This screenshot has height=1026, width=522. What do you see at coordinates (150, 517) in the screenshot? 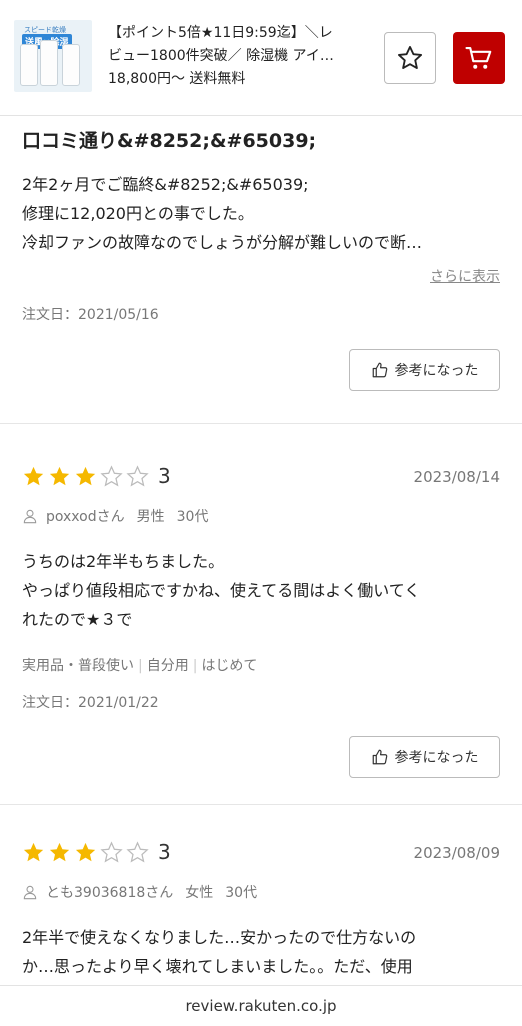
I see `reviewer-gender: 男性` at bounding box center [150, 517].